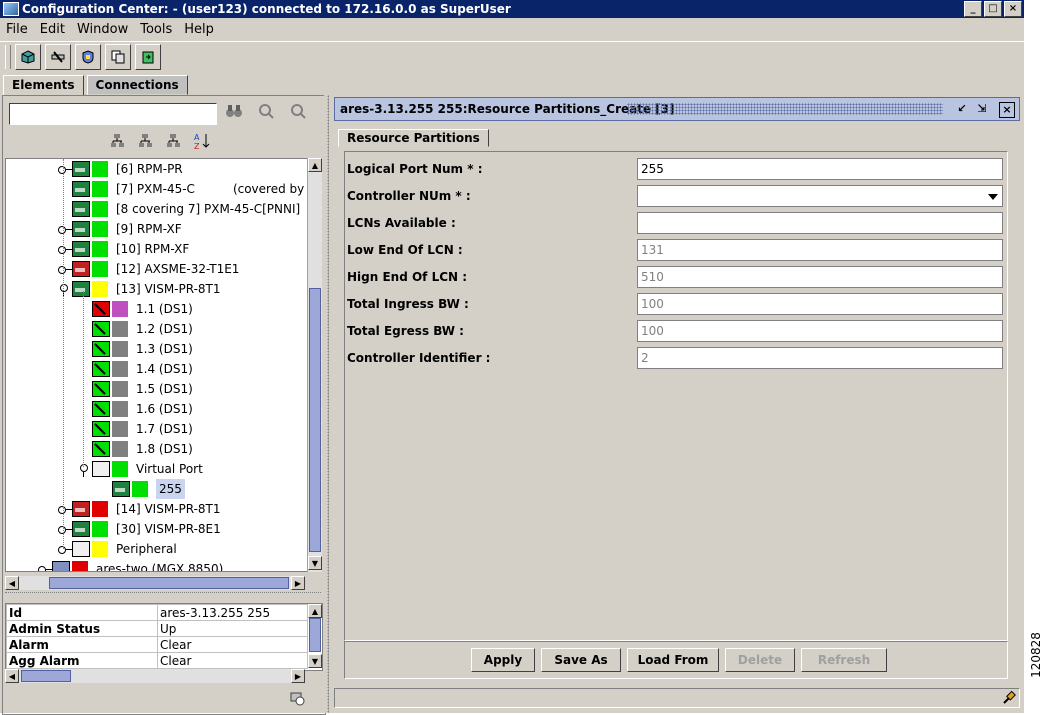 This screenshot has width=1044, height=715. What do you see at coordinates (820, 223) in the screenshot?
I see `field-input` at bounding box center [820, 223].